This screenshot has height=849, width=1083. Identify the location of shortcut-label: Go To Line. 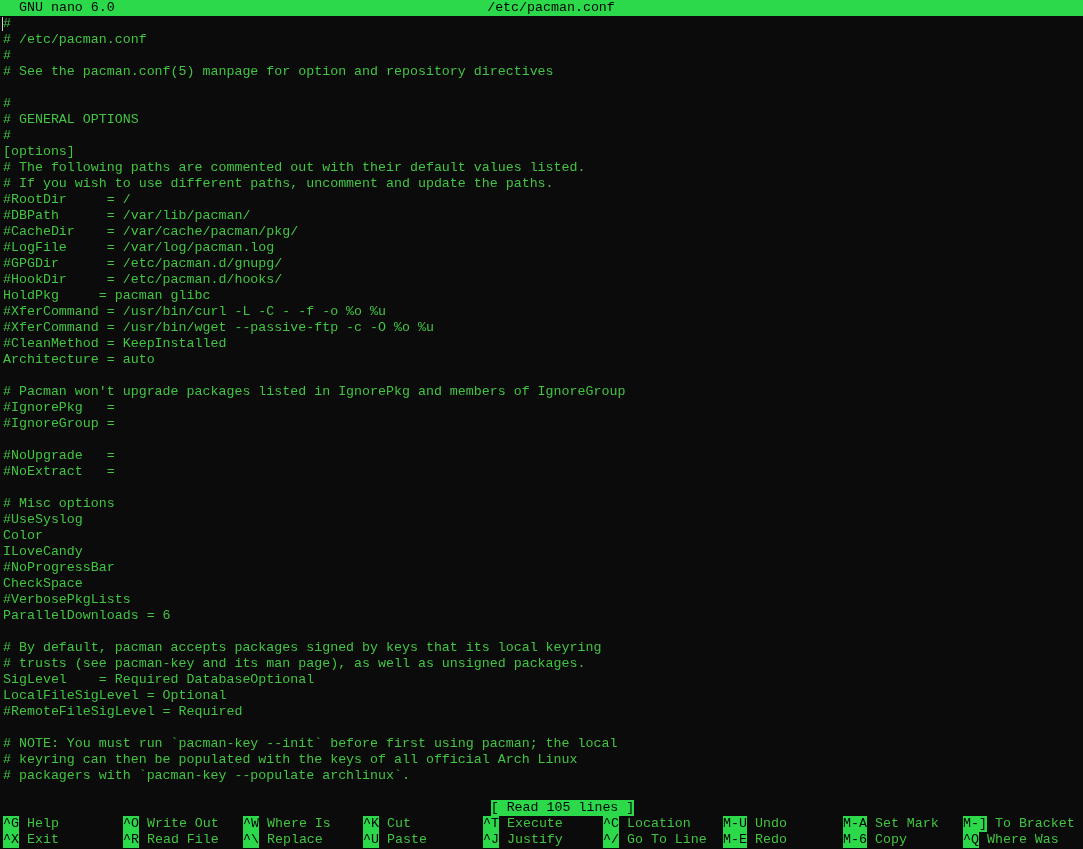
(666, 840).